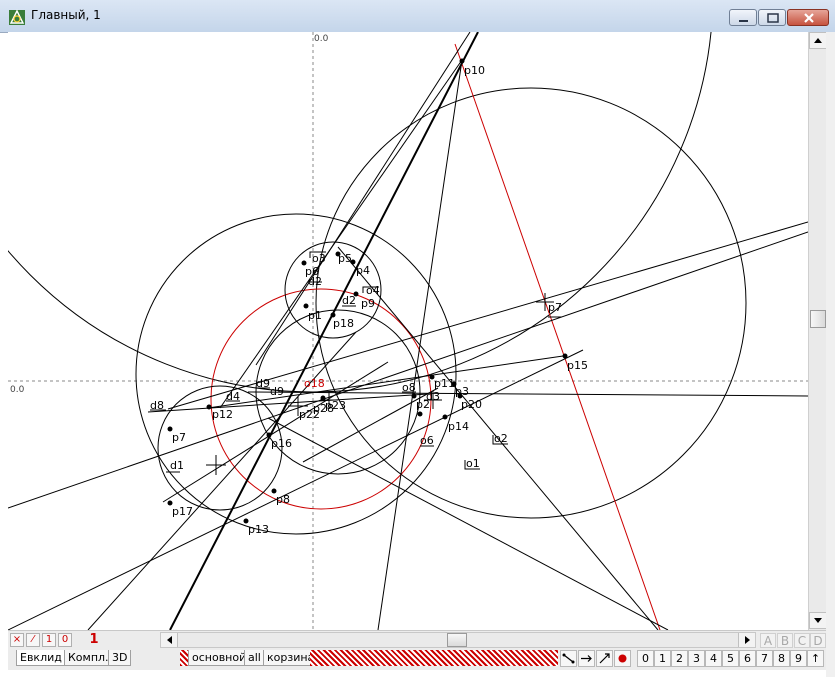 This screenshot has width=835, height=677. What do you see at coordinates (219, 658) in the screenshot?
I see `tab-layer-main: основной` at bounding box center [219, 658].